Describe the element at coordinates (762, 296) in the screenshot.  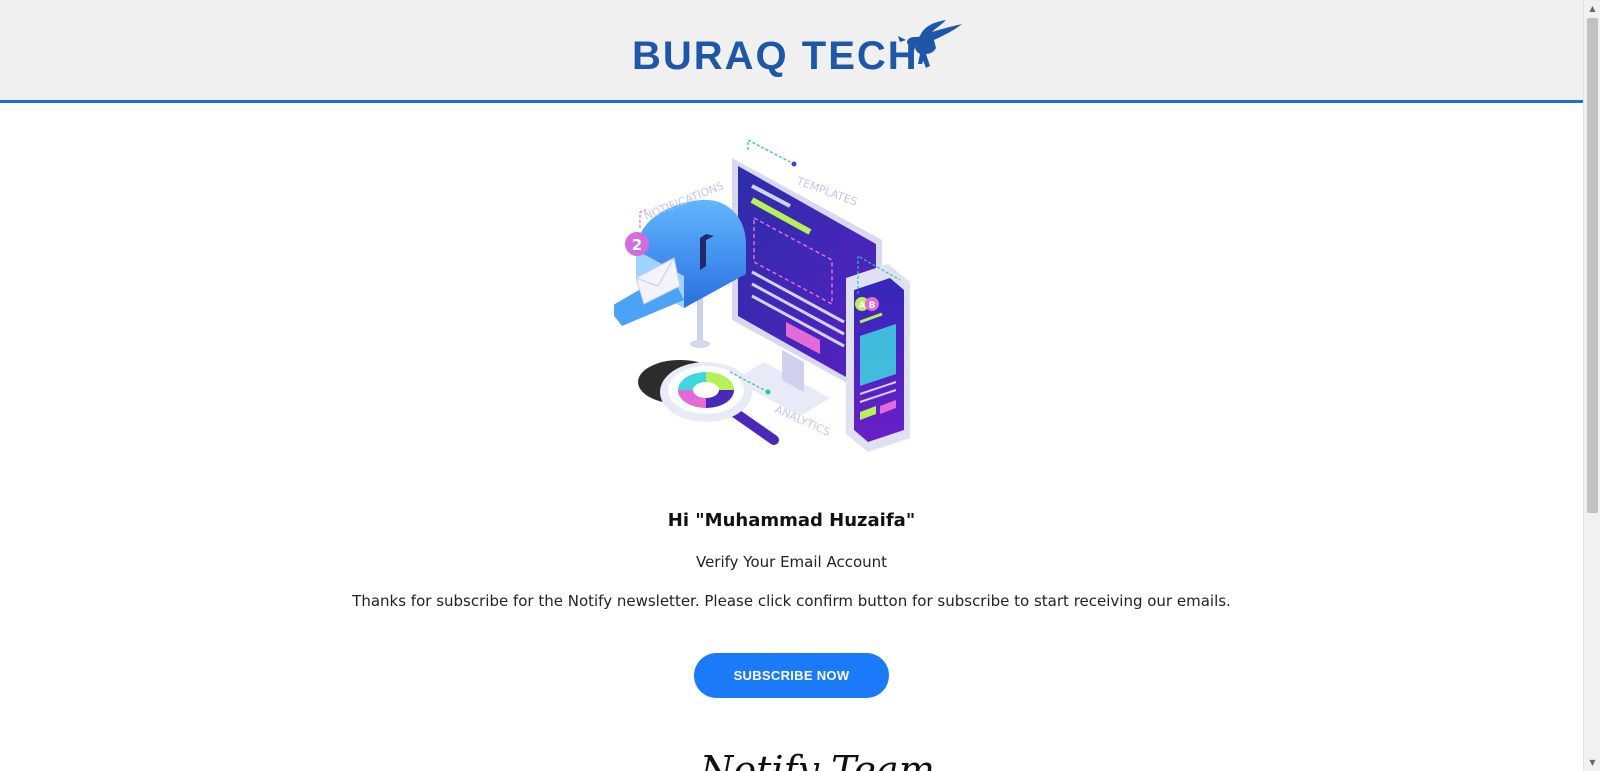
I see `email-marketing-illustration: TEMPLATES 2 NOTIFICATIONS A B ANALYTICS` at that location.